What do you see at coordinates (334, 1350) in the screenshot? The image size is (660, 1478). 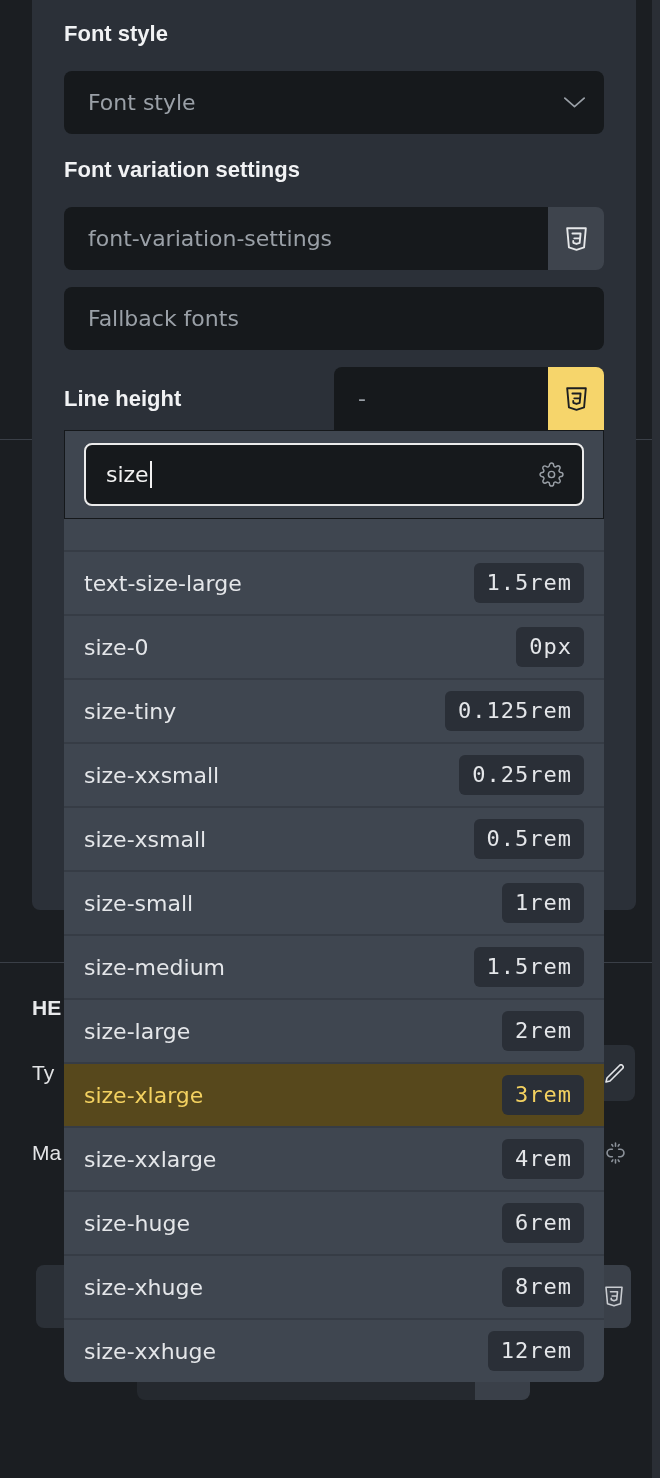 I see `menu-option: size-xxhuge 12rem` at bounding box center [334, 1350].